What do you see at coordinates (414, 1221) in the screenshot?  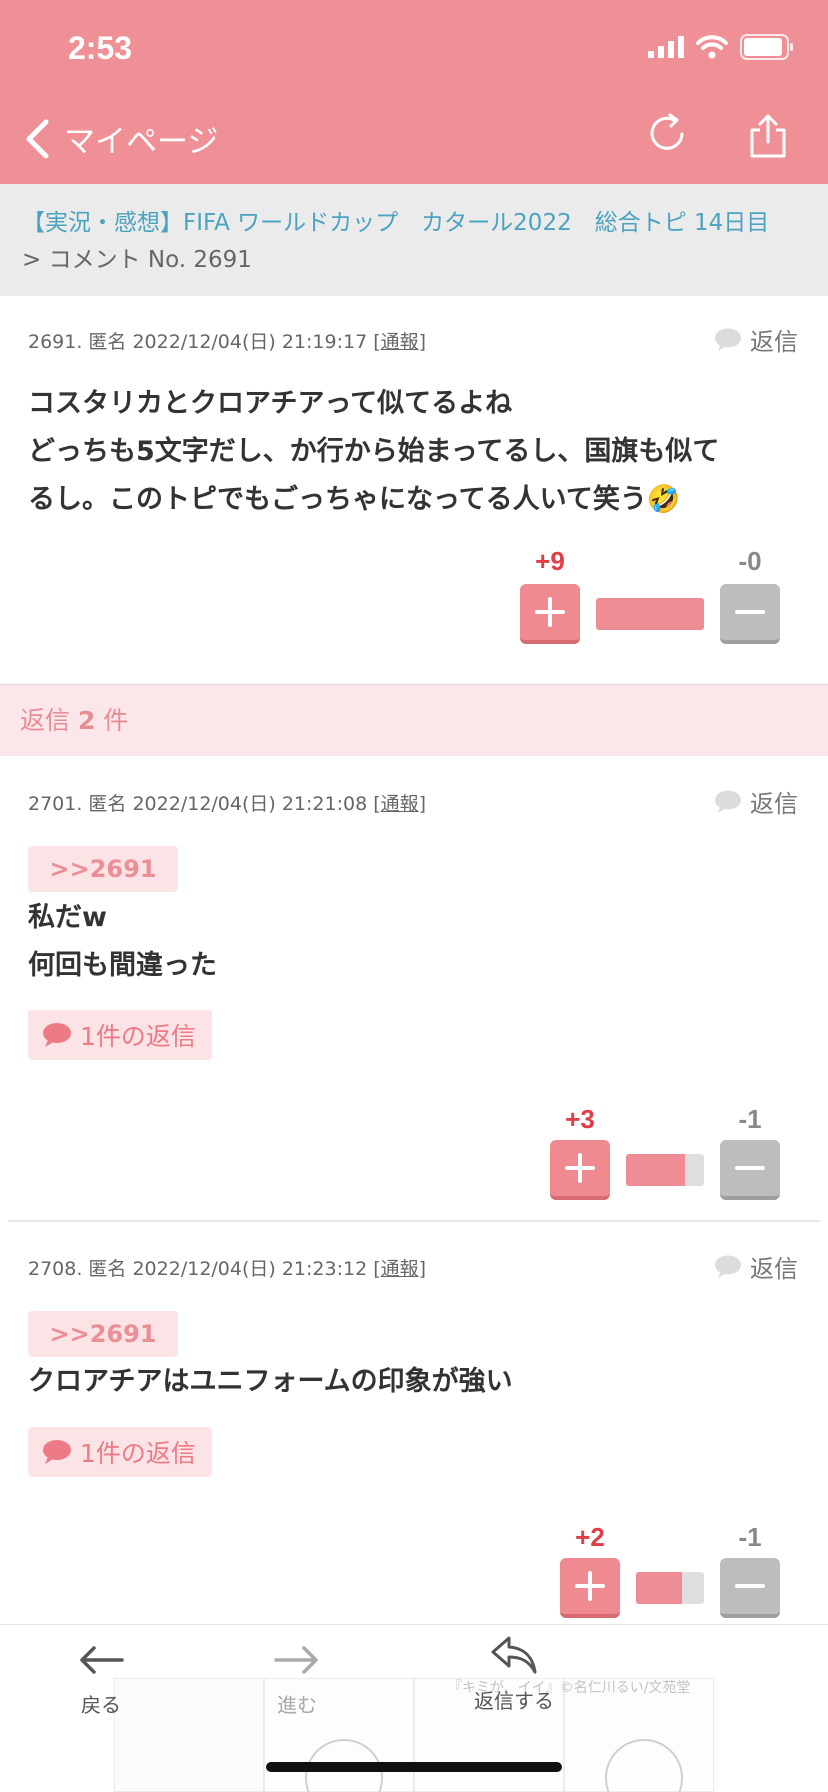 I see `reply-divider` at bounding box center [414, 1221].